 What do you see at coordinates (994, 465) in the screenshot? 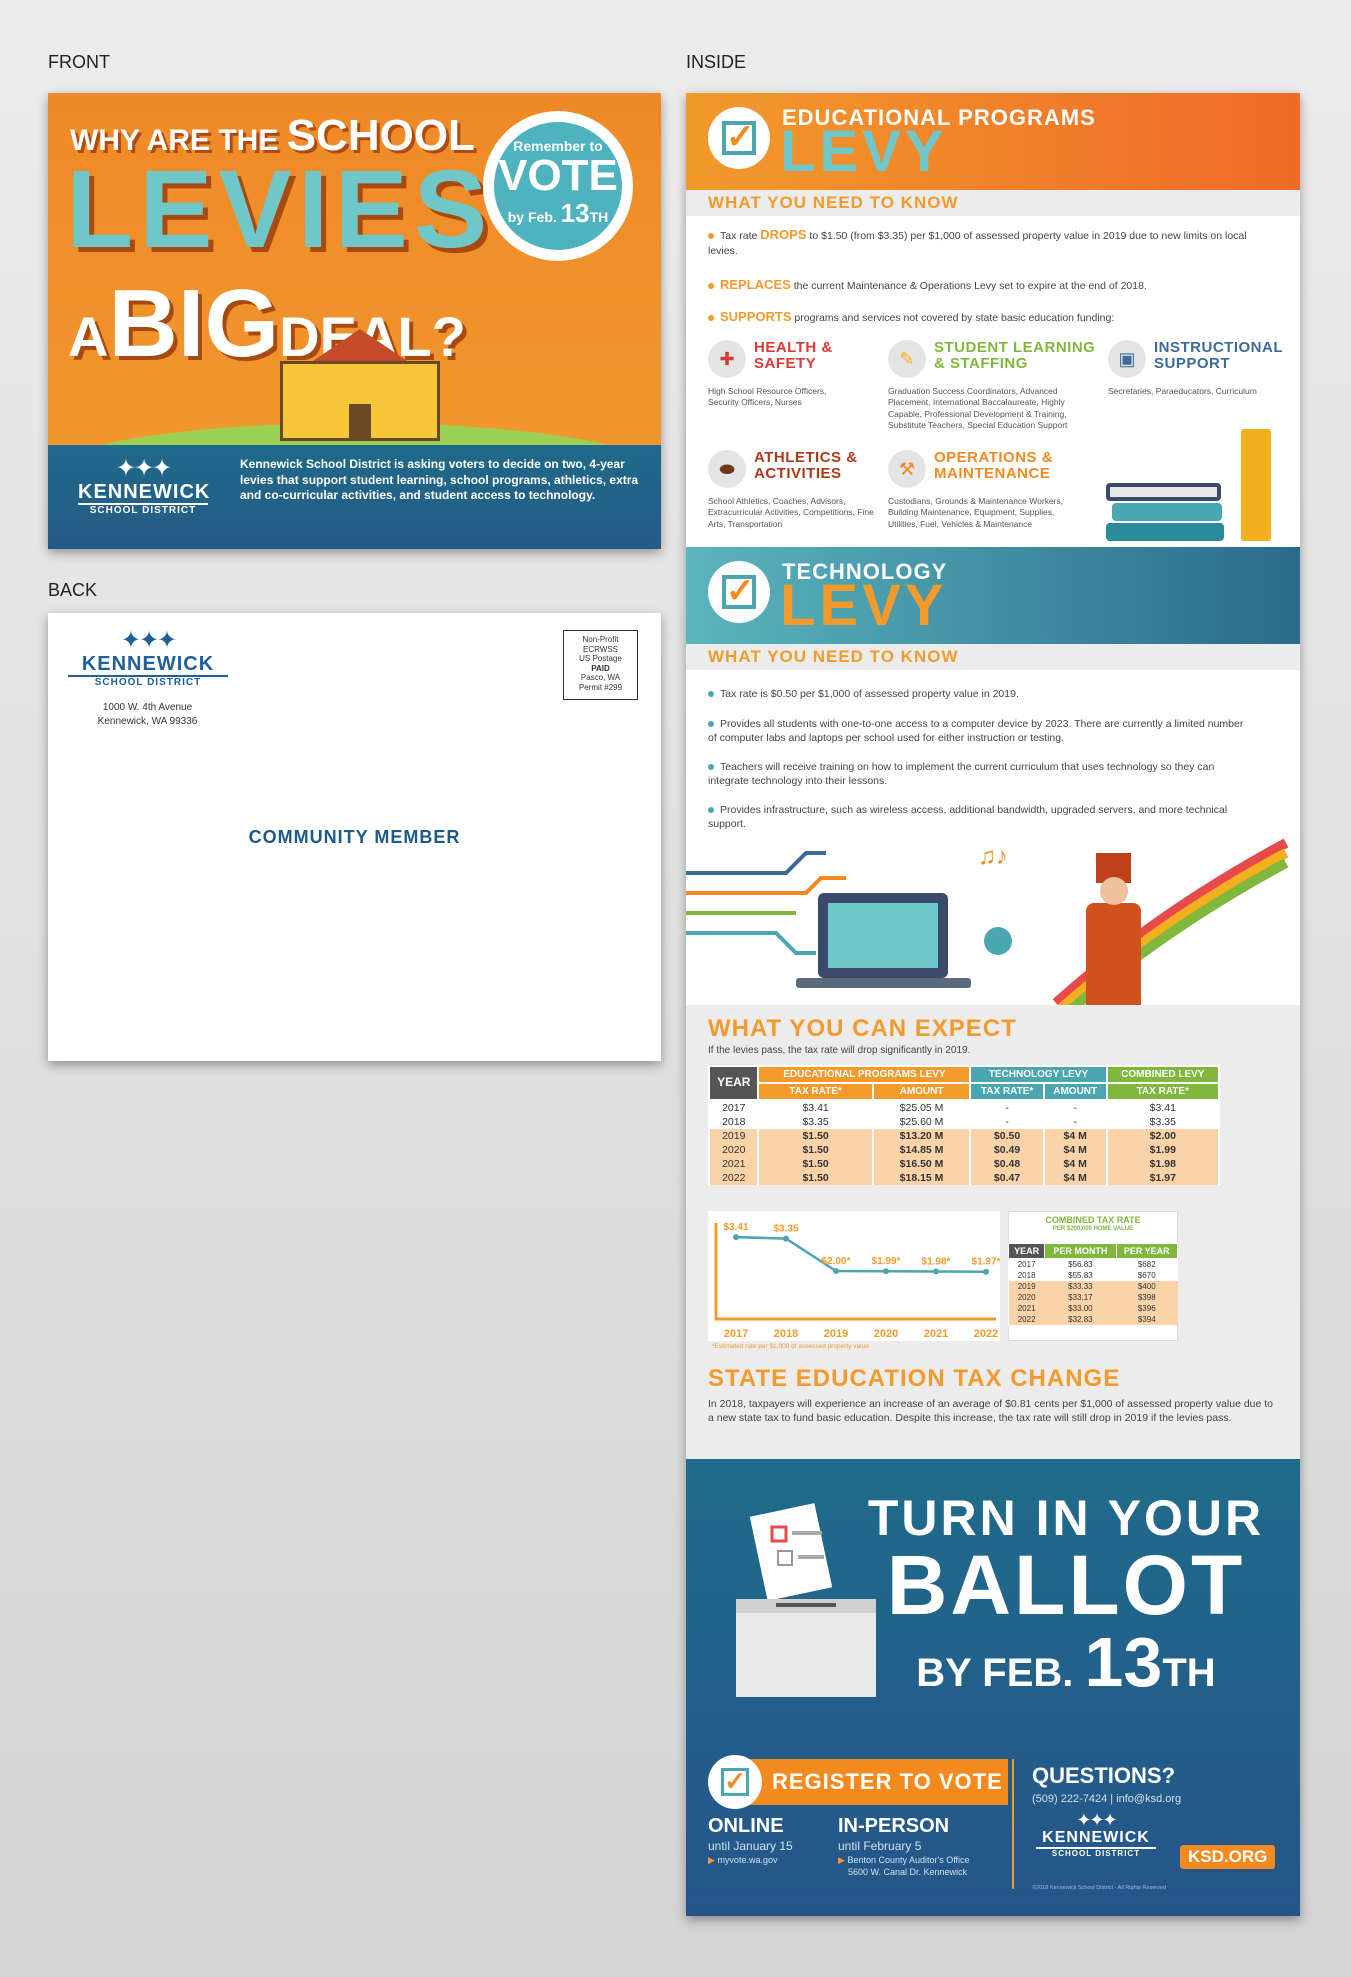
I see `program-title: OPERATIONS & MAINTENANCE` at bounding box center [994, 465].